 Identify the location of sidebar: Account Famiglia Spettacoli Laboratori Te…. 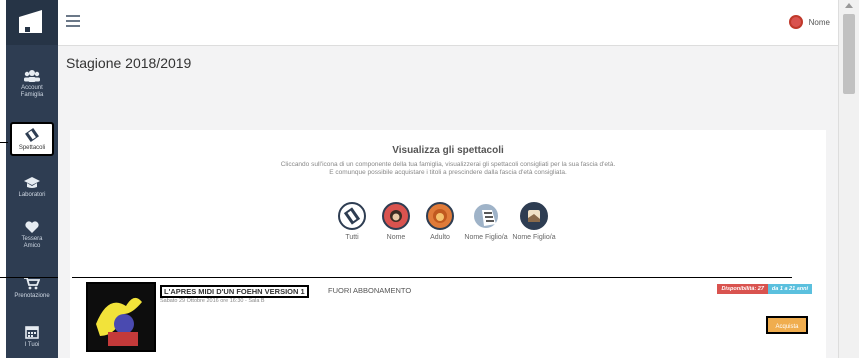
(32, 179).